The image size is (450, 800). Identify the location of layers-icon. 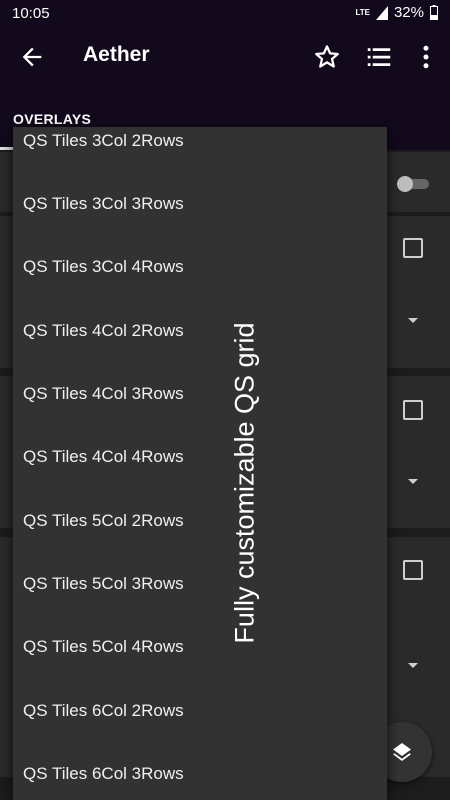
(402, 752).